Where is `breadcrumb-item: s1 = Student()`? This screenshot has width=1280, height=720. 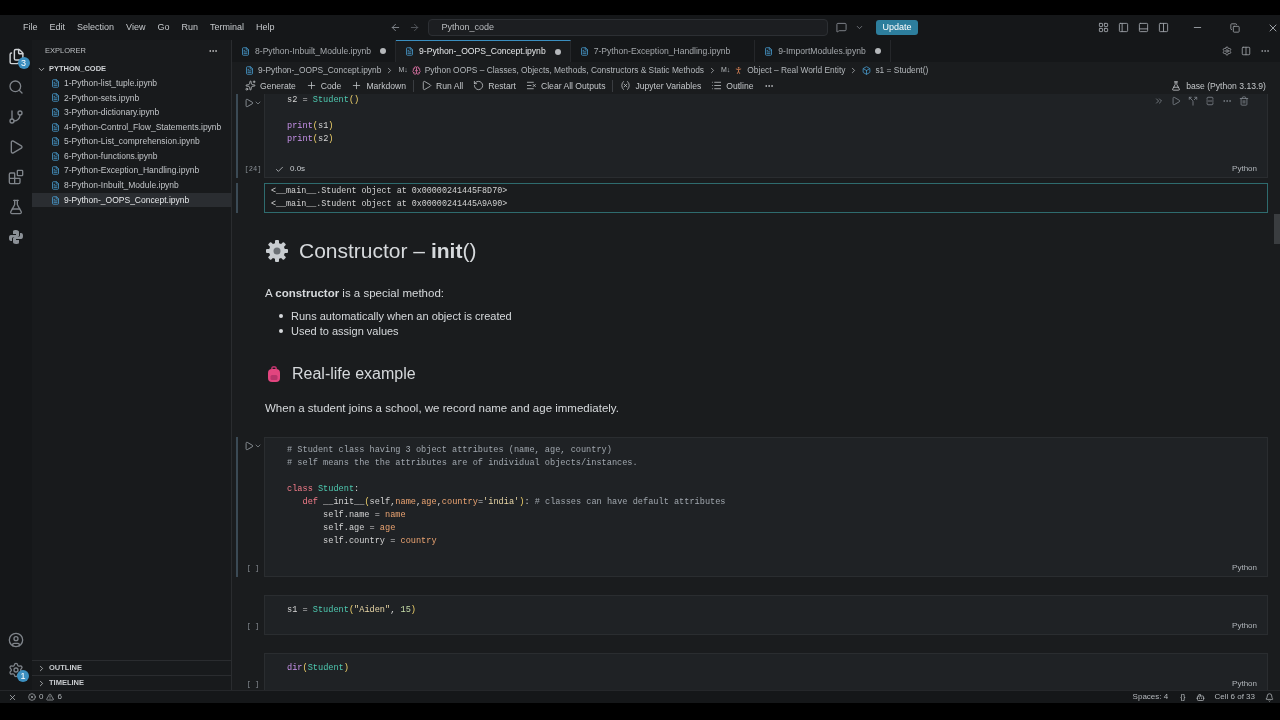 breadcrumb-item: s1 = Student() is located at coordinates (902, 70).